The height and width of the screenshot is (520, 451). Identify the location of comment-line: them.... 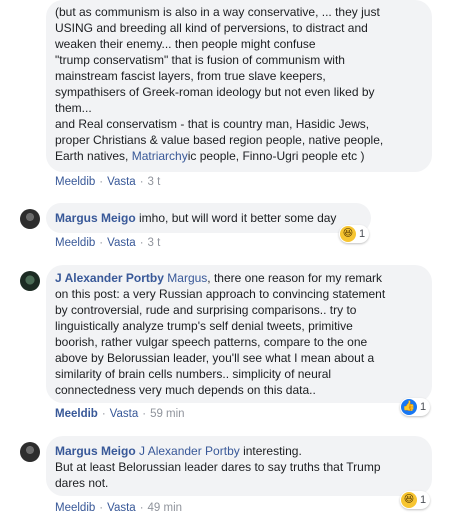
(73, 108).